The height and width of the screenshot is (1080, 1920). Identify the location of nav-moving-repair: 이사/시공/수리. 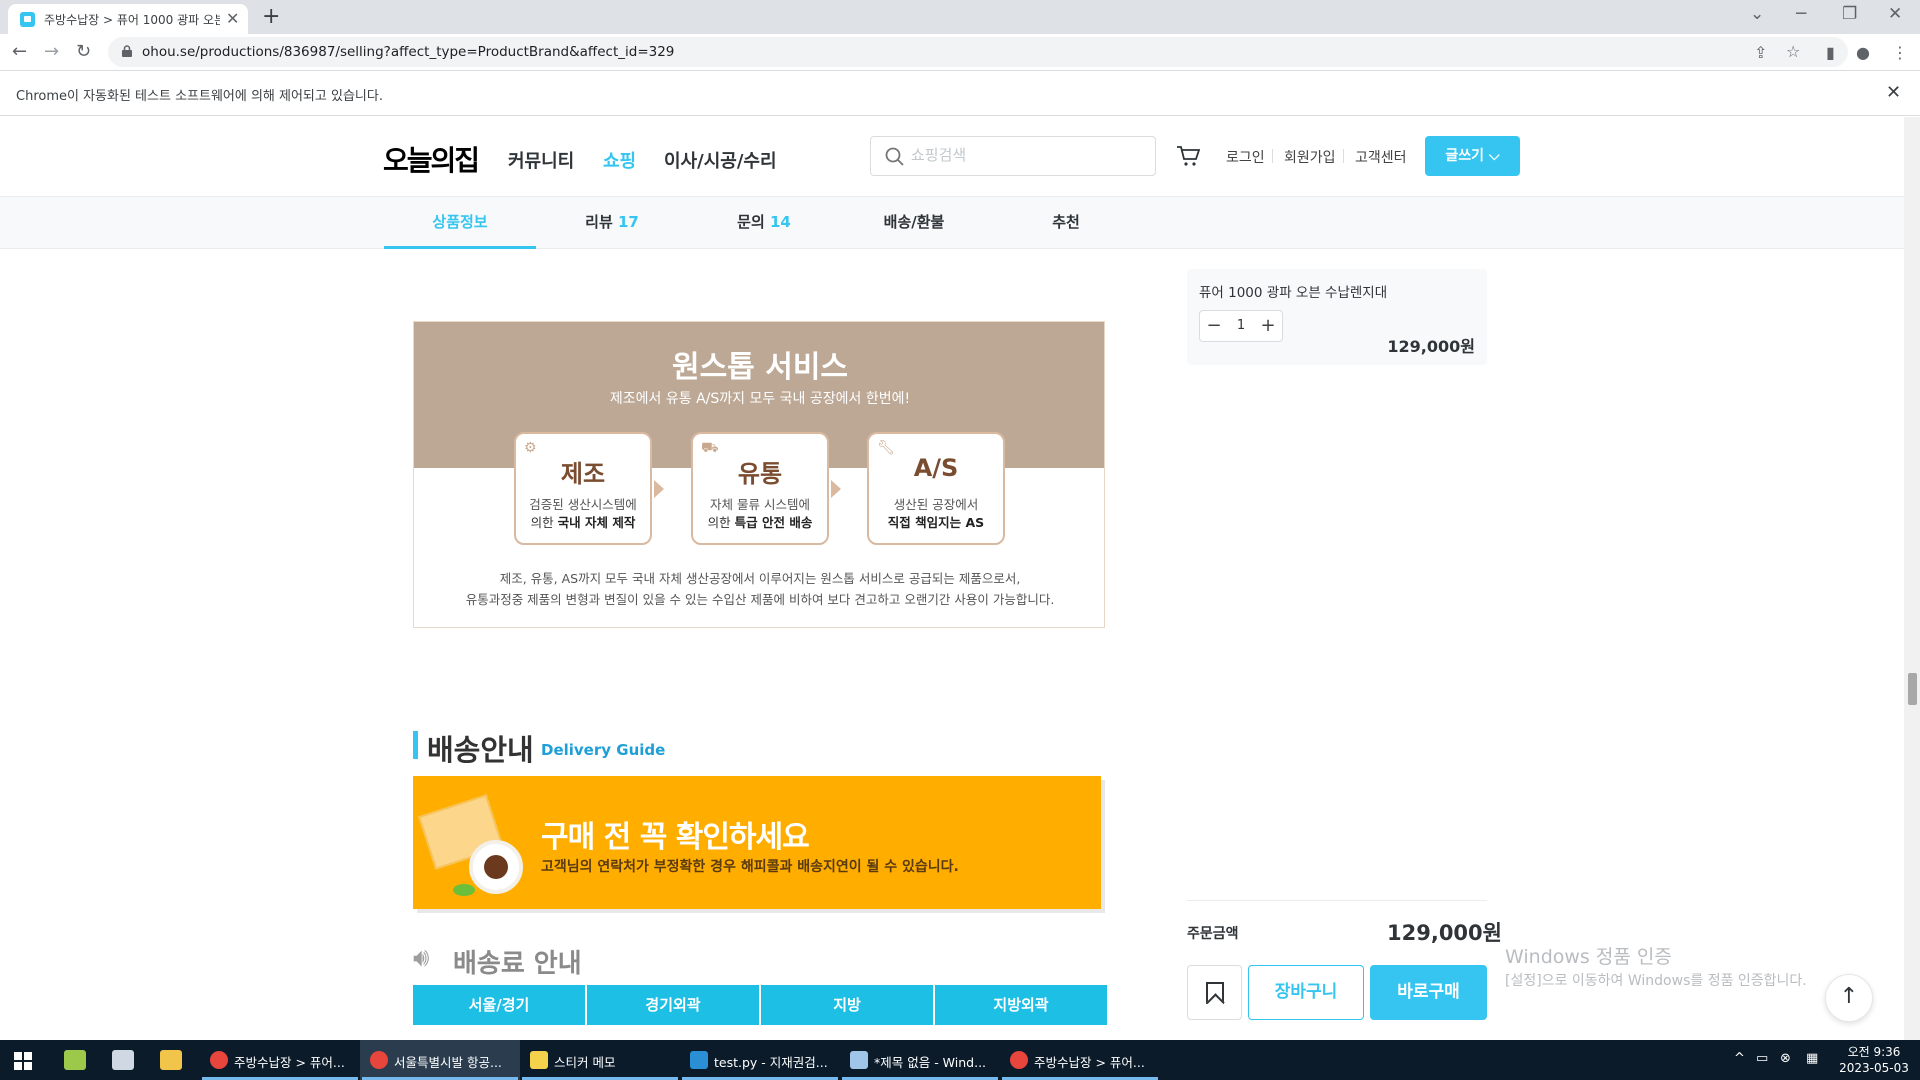
(720, 160).